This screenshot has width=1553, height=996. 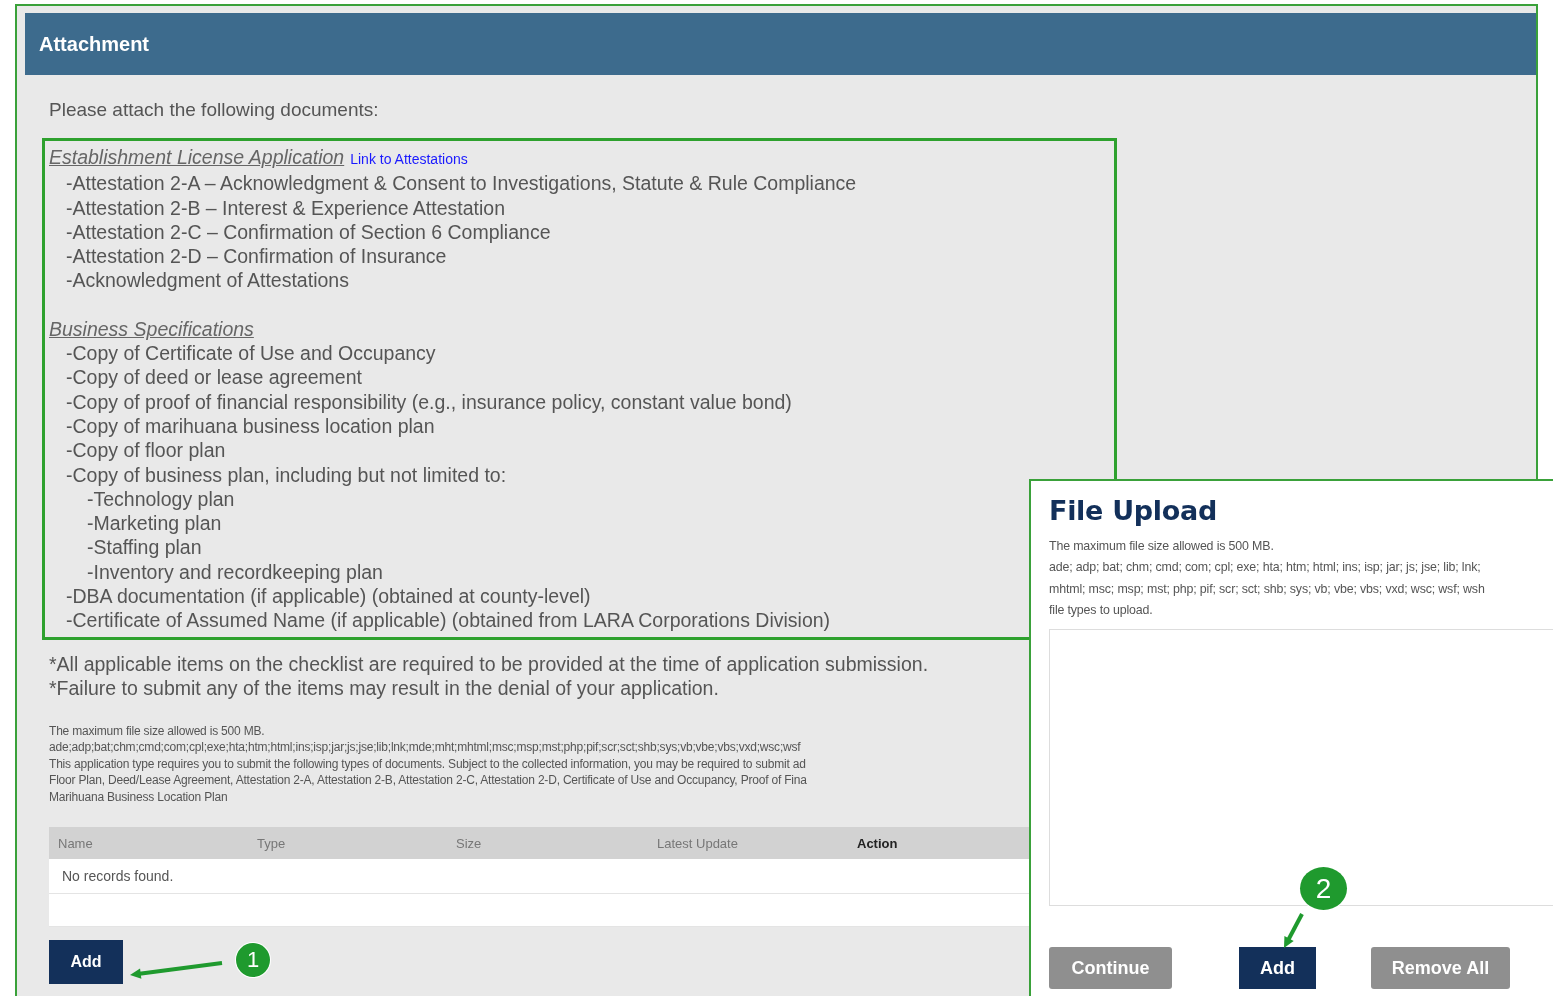 I want to click on column-header: Action, so click(x=878, y=843).